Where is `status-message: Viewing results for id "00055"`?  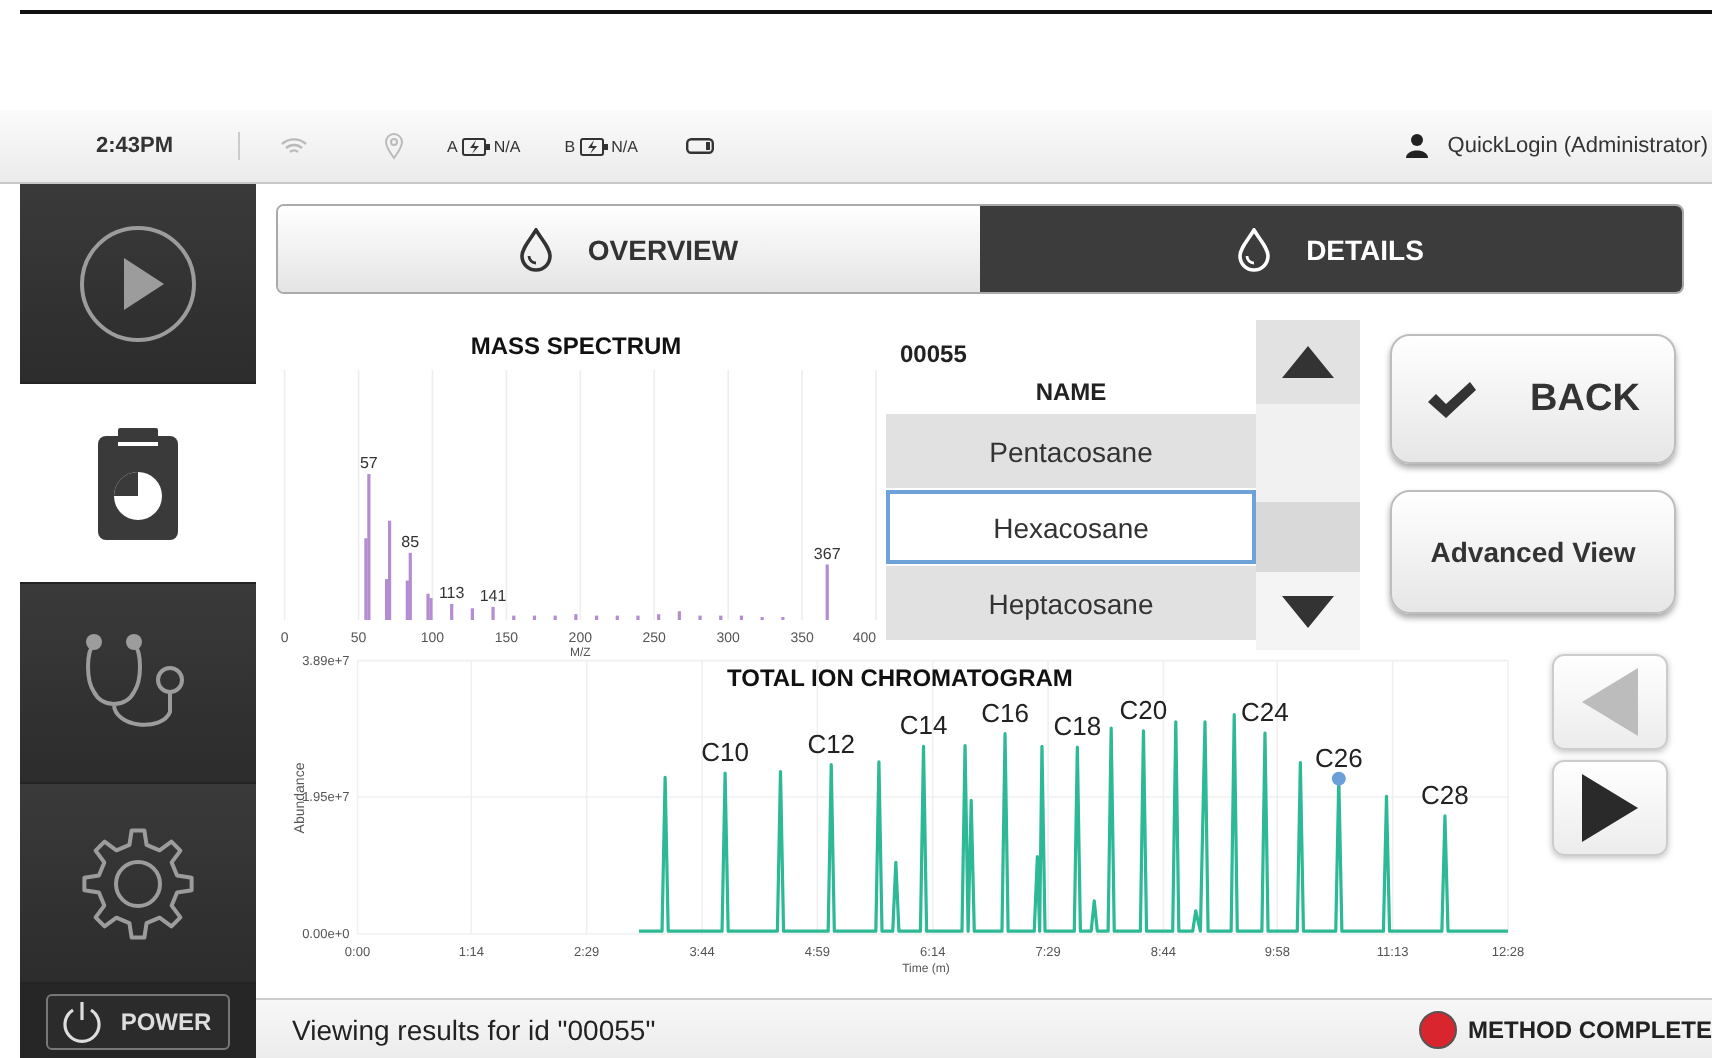
status-message: Viewing results for id "00055" is located at coordinates (474, 1029).